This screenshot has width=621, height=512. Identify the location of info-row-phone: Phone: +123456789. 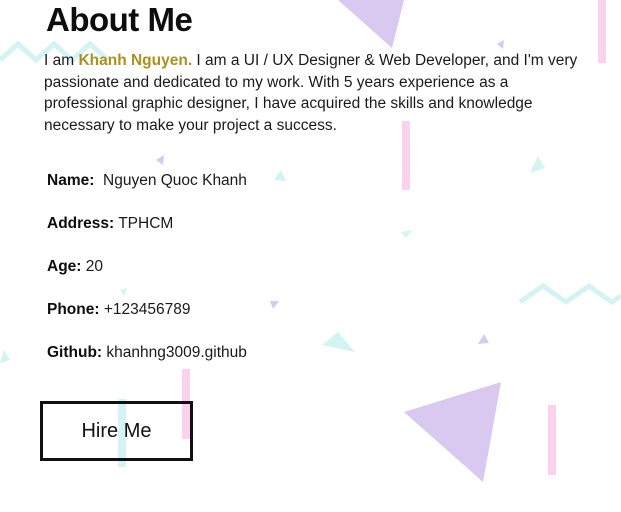
(118, 310).